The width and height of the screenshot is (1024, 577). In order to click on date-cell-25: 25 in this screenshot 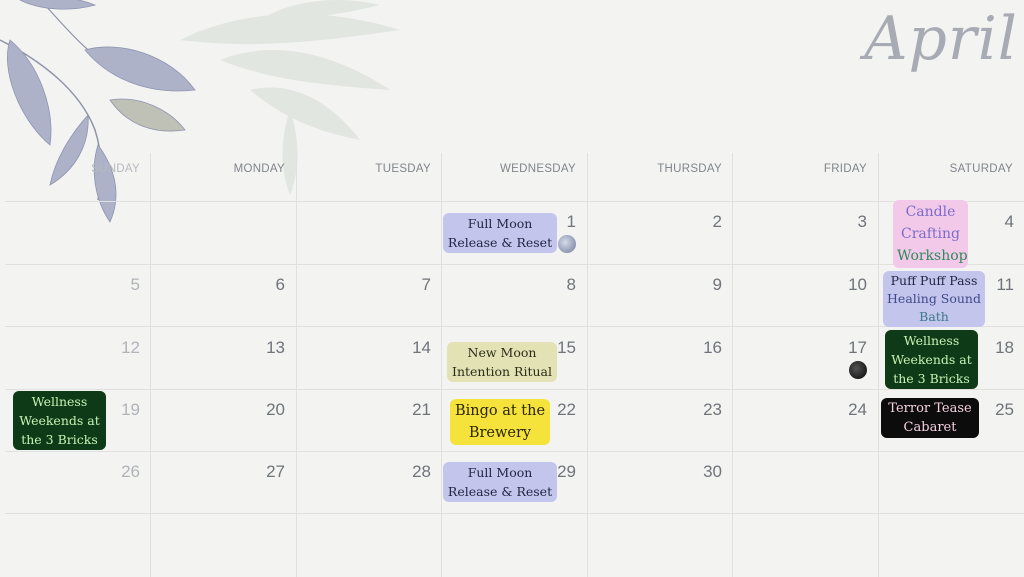, I will do `click(994, 410)`.